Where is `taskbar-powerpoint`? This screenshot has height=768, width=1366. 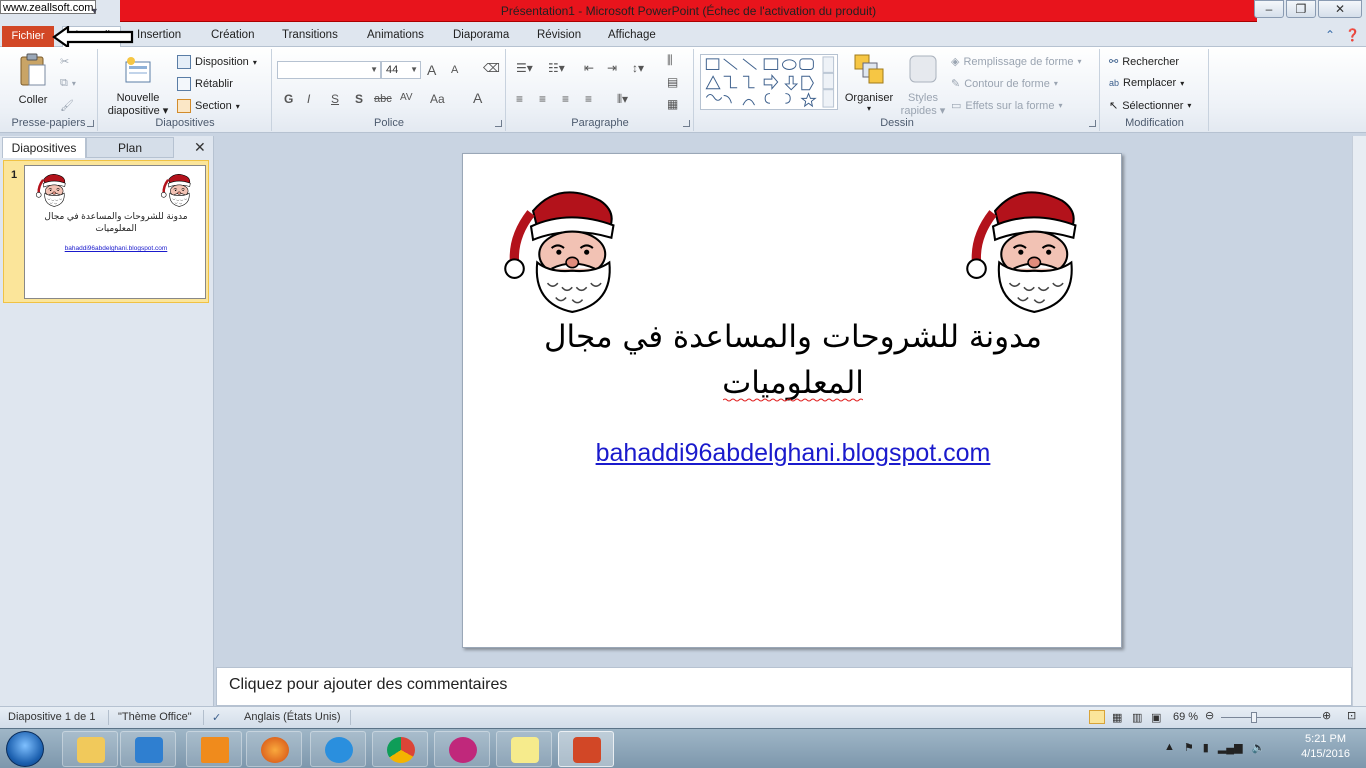
taskbar-powerpoint is located at coordinates (586, 749).